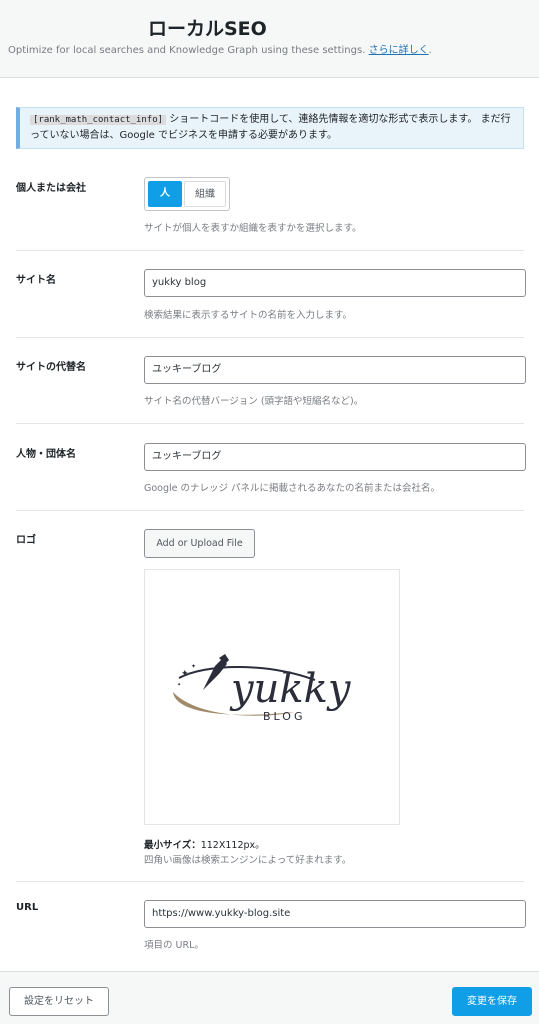  Describe the element at coordinates (59, 1001) in the screenshot. I see `reset-settings-button: 設定をリセット` at that location.